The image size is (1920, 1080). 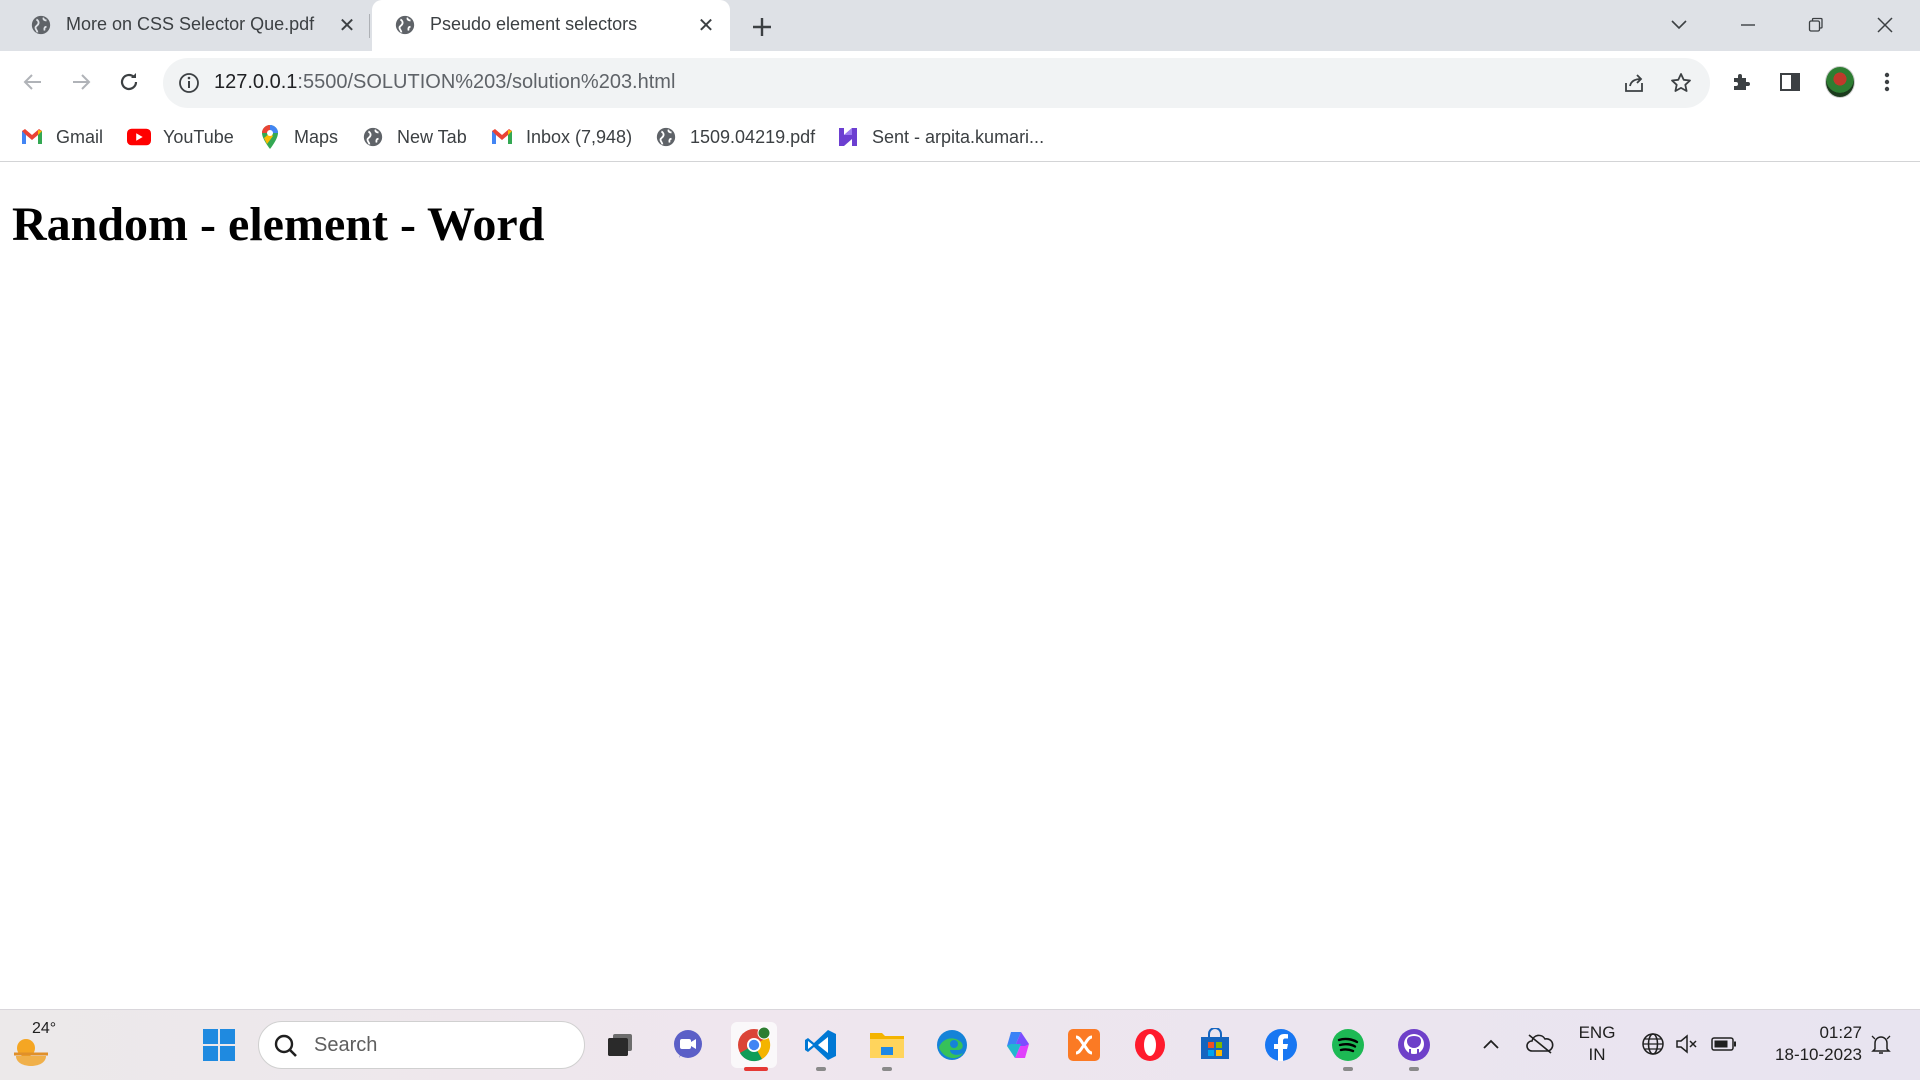 I want to click on bookmark-pdf: 1509.04219.pdf, so click(x=734, y=137).